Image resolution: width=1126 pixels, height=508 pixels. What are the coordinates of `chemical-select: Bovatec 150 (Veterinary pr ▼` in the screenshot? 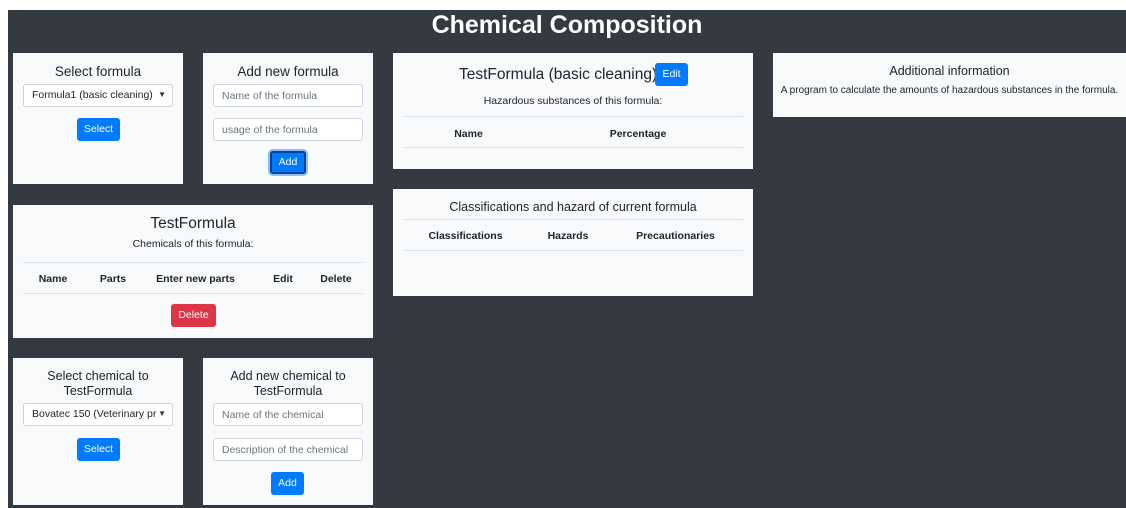 It's located at (98, 414).